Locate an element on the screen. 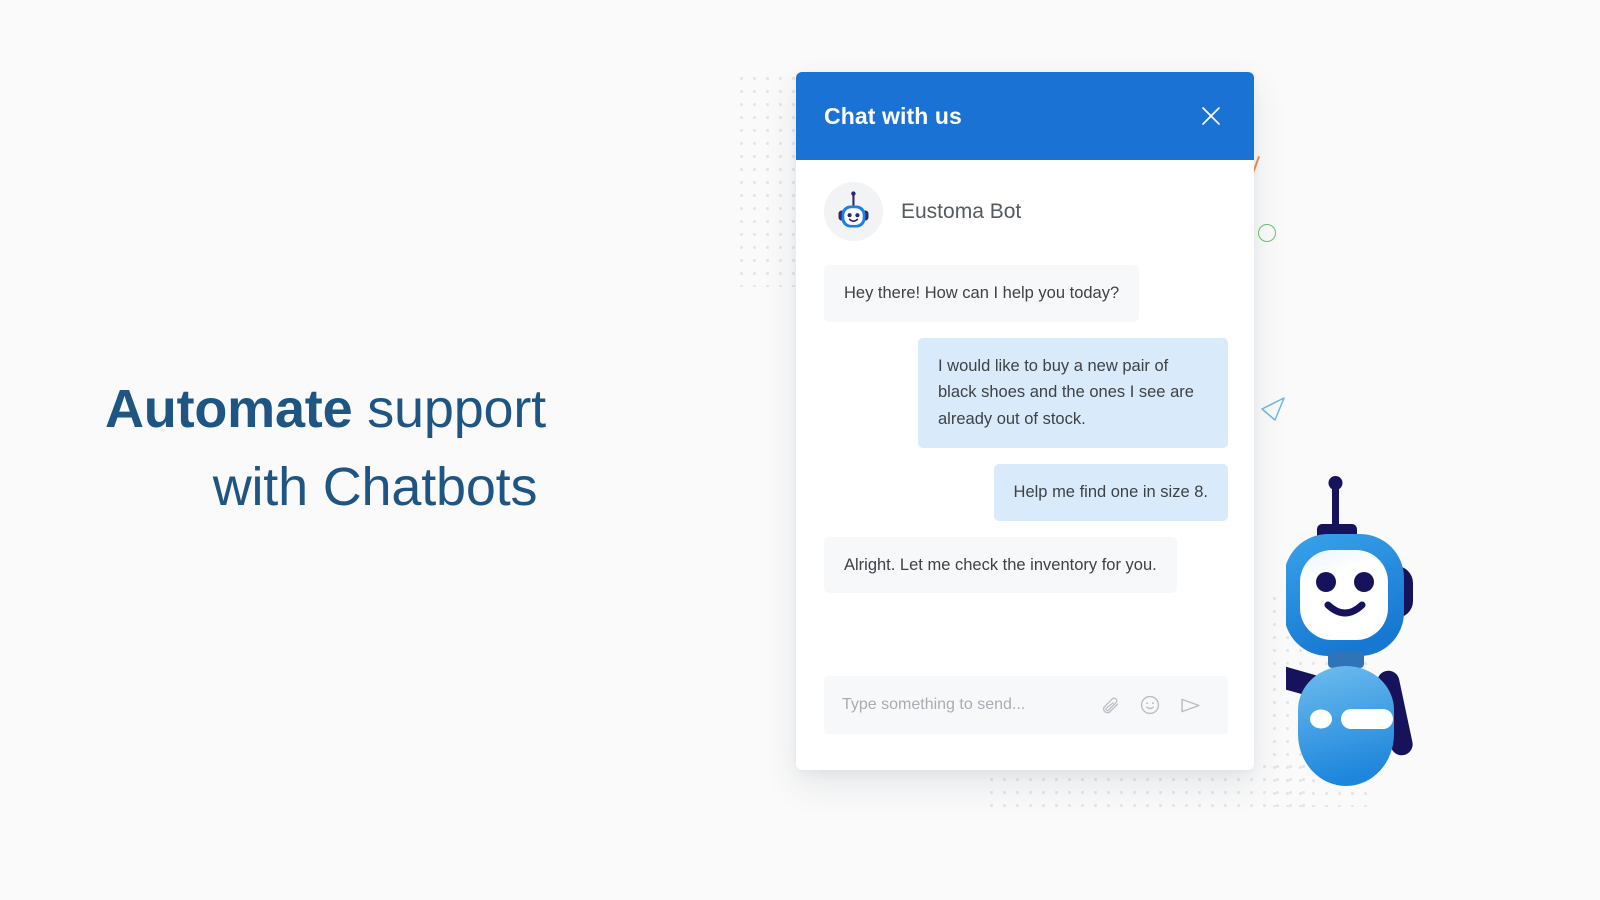 This screenshot has width=1600, height=900. decorative-triangle is located at coordinates (1273, 409).